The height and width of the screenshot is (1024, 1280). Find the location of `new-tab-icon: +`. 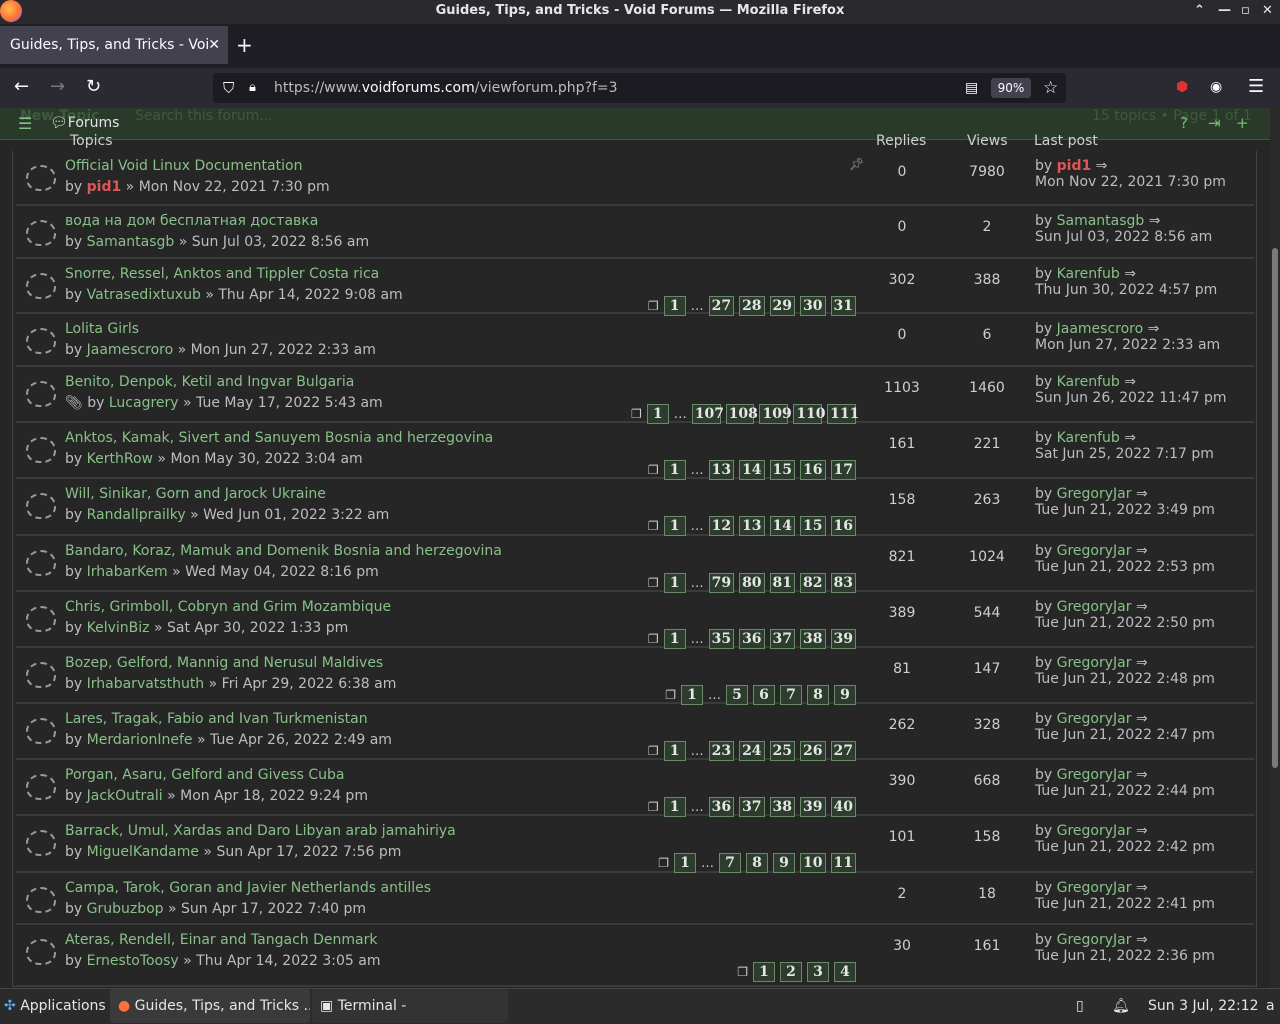

new-tab-icon: + is located at coordinates (244, 45).